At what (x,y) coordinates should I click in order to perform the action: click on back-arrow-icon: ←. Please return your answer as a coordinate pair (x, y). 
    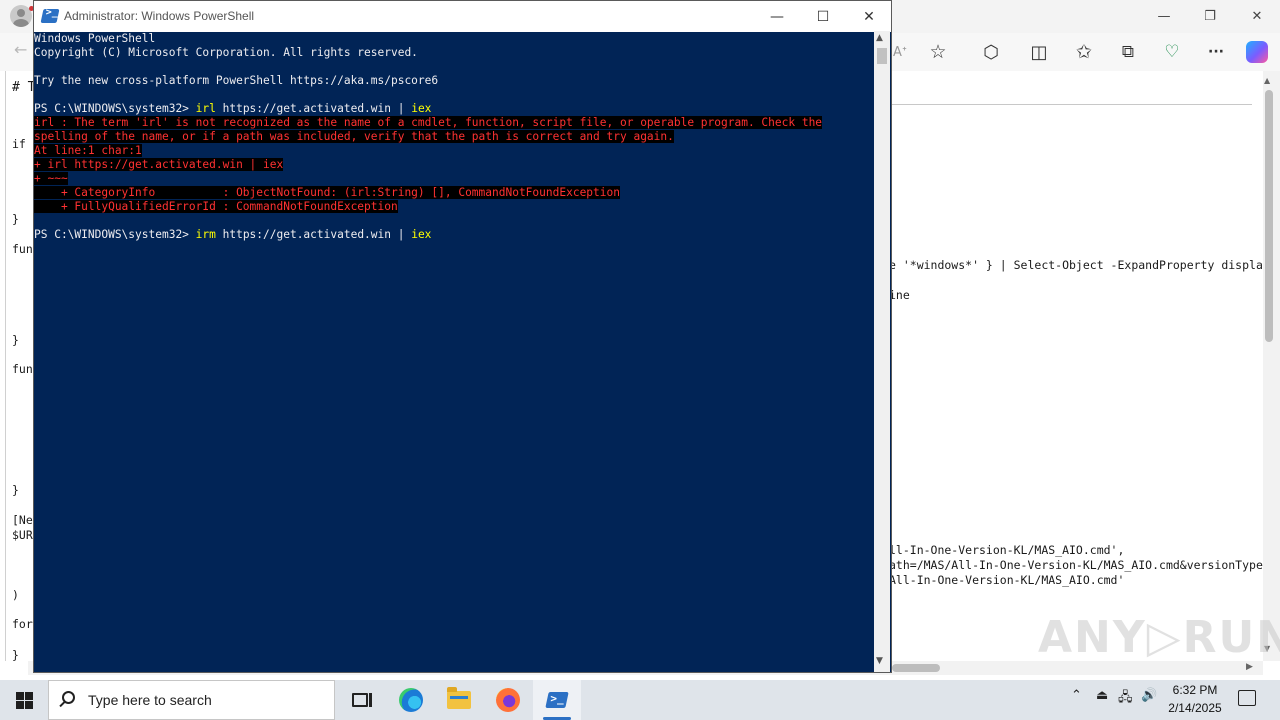
    Looking at the image, I should click on (20, 49).